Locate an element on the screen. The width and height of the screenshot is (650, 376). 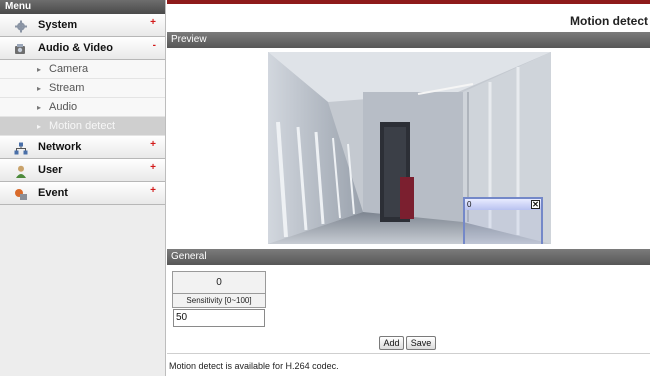
sensitivity-input is located at coordinates (219, 317).